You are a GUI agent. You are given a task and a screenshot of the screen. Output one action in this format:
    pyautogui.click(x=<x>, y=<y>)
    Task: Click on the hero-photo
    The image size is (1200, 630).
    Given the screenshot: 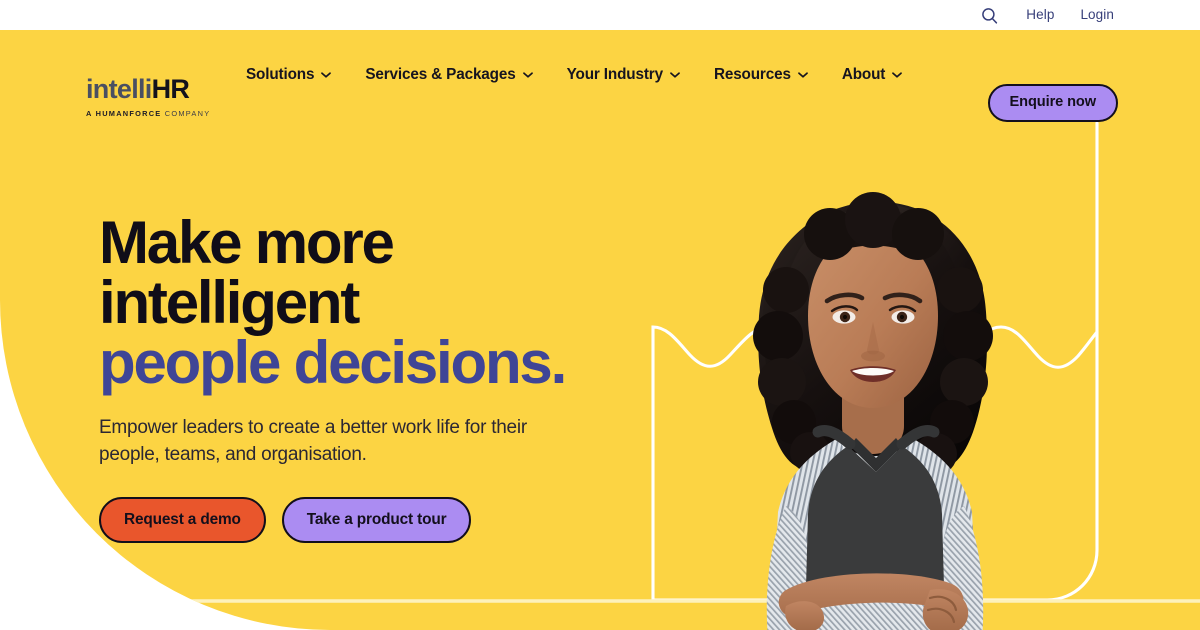 What is the action you would take?
    pyautogui.click(x=873, y=411)
    